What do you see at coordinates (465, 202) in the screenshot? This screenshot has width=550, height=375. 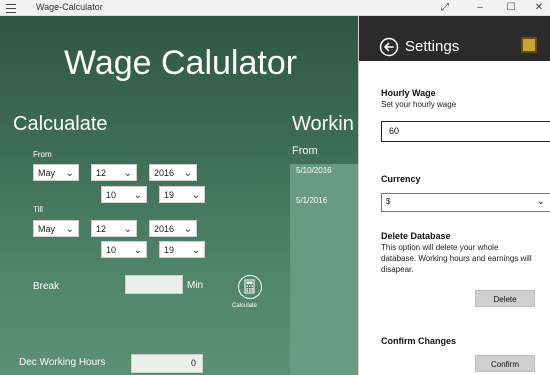 I see `currency-select: $ ⌄` at bounding box center [465, 202].